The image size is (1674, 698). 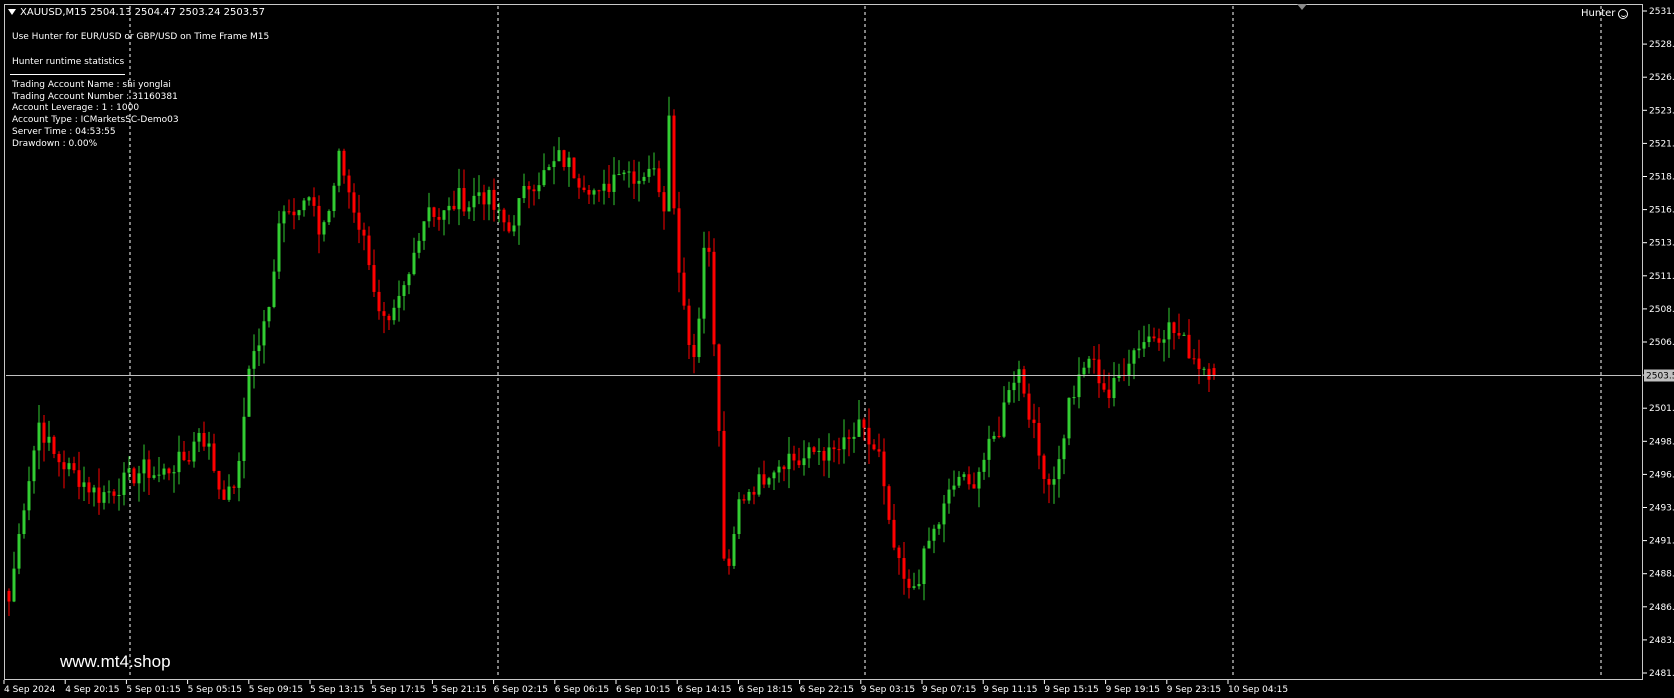 What do you see at coordinates (1661, 542) in the screenshot?
I see `price-tick-label: 2491.10` at bounding box center [1661, 542].